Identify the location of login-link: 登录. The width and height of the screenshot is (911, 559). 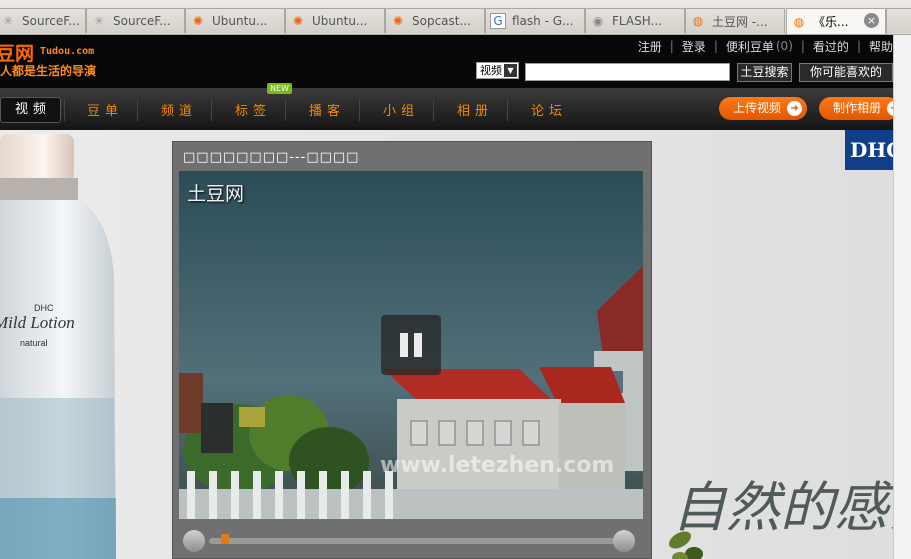
(694, 46).